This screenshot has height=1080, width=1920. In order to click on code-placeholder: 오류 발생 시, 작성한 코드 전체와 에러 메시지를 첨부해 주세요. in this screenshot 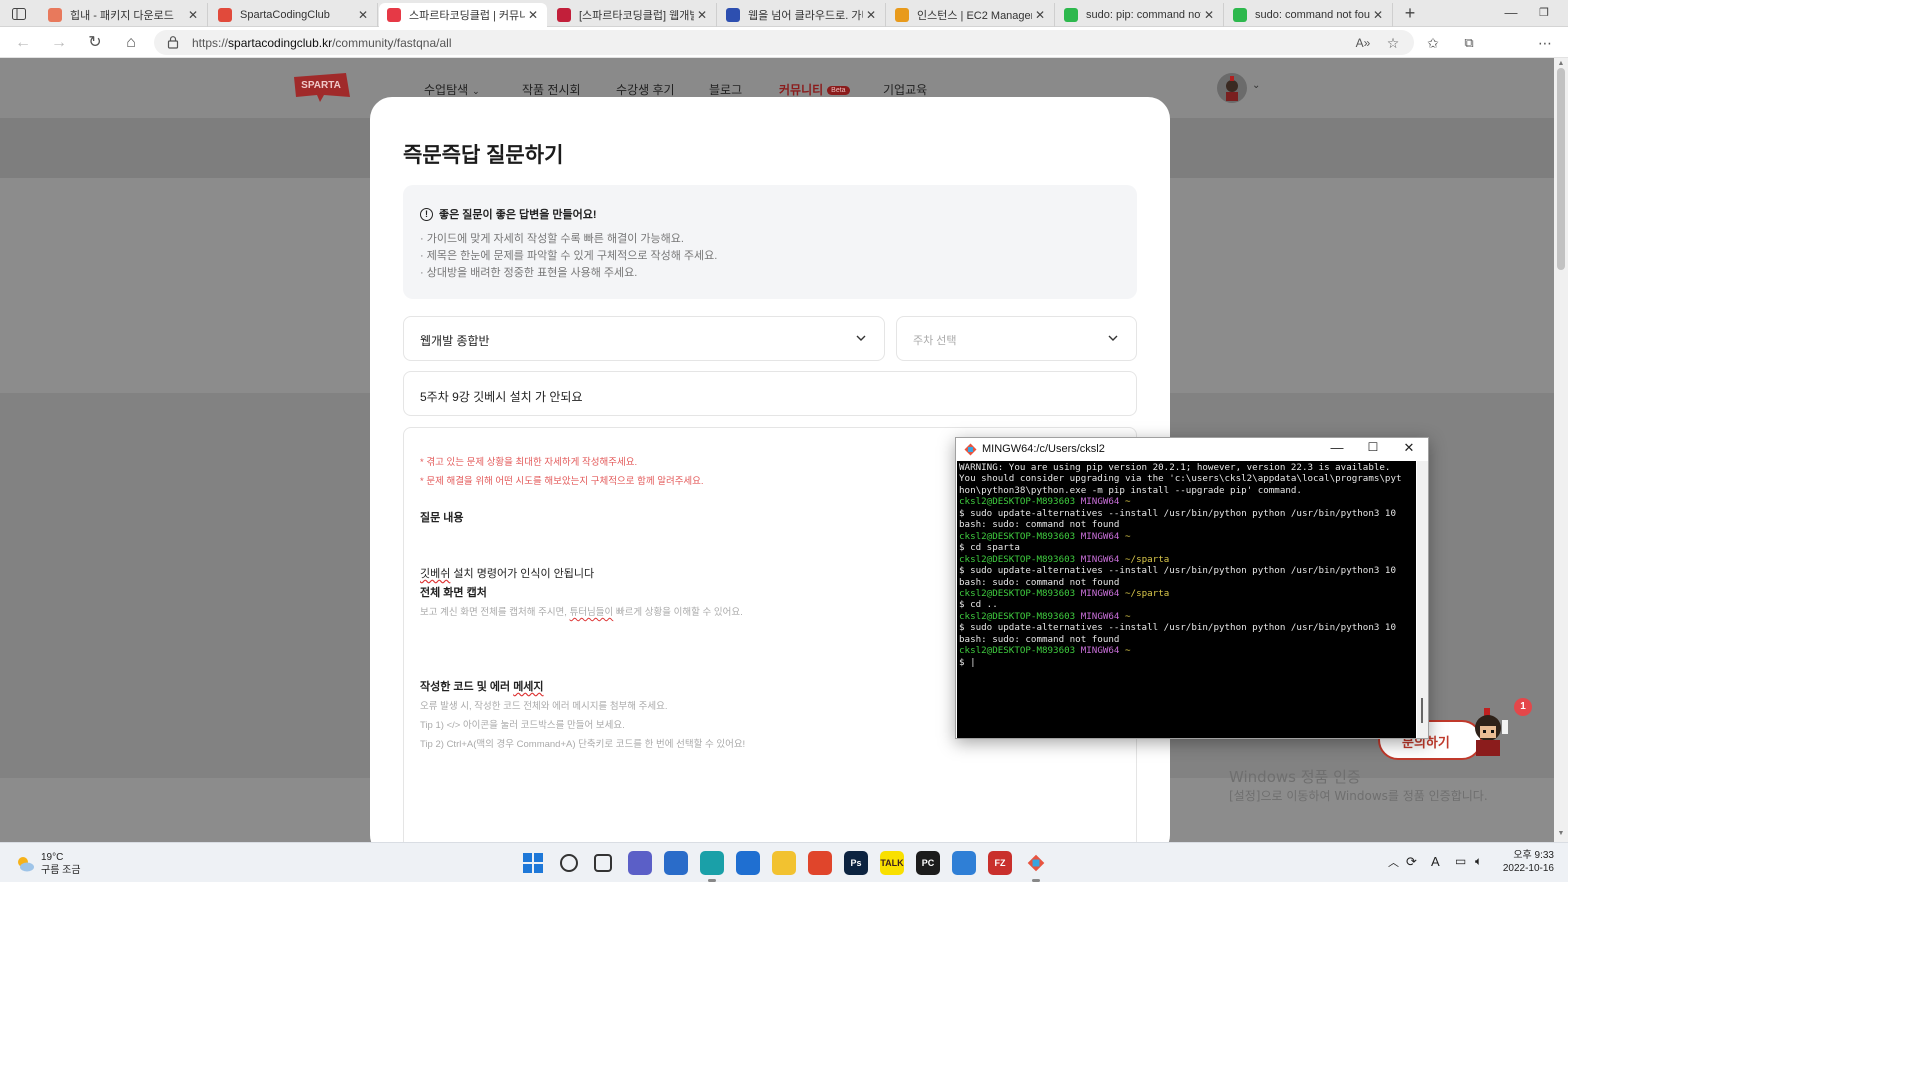, I will do `click(544, 706)`.